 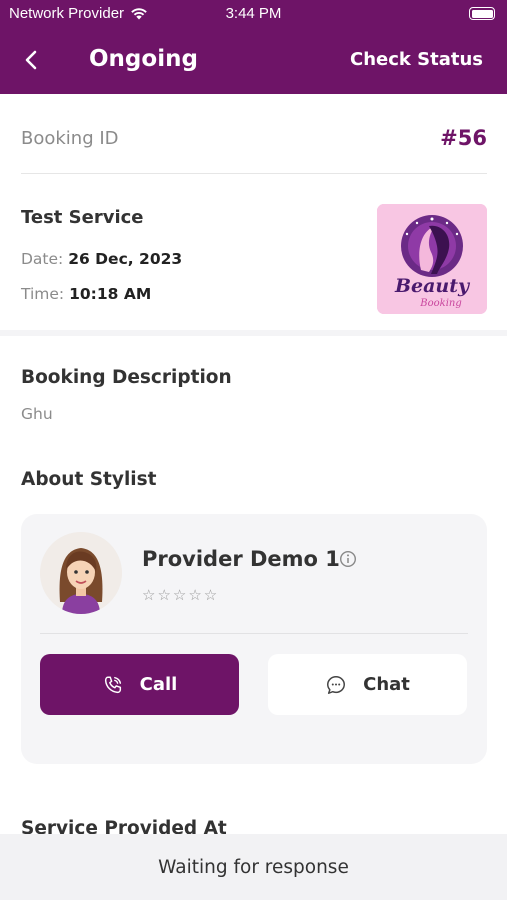 What do you see at coordinates (254, 633) in the screenshot?
I see `card-divider` at bounding box center [254, 633].